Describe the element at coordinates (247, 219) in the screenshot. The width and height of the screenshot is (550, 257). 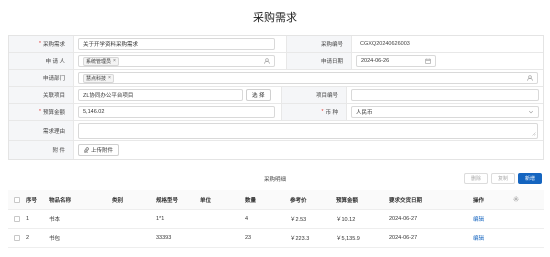
I see `row-qty: 4` at that location.